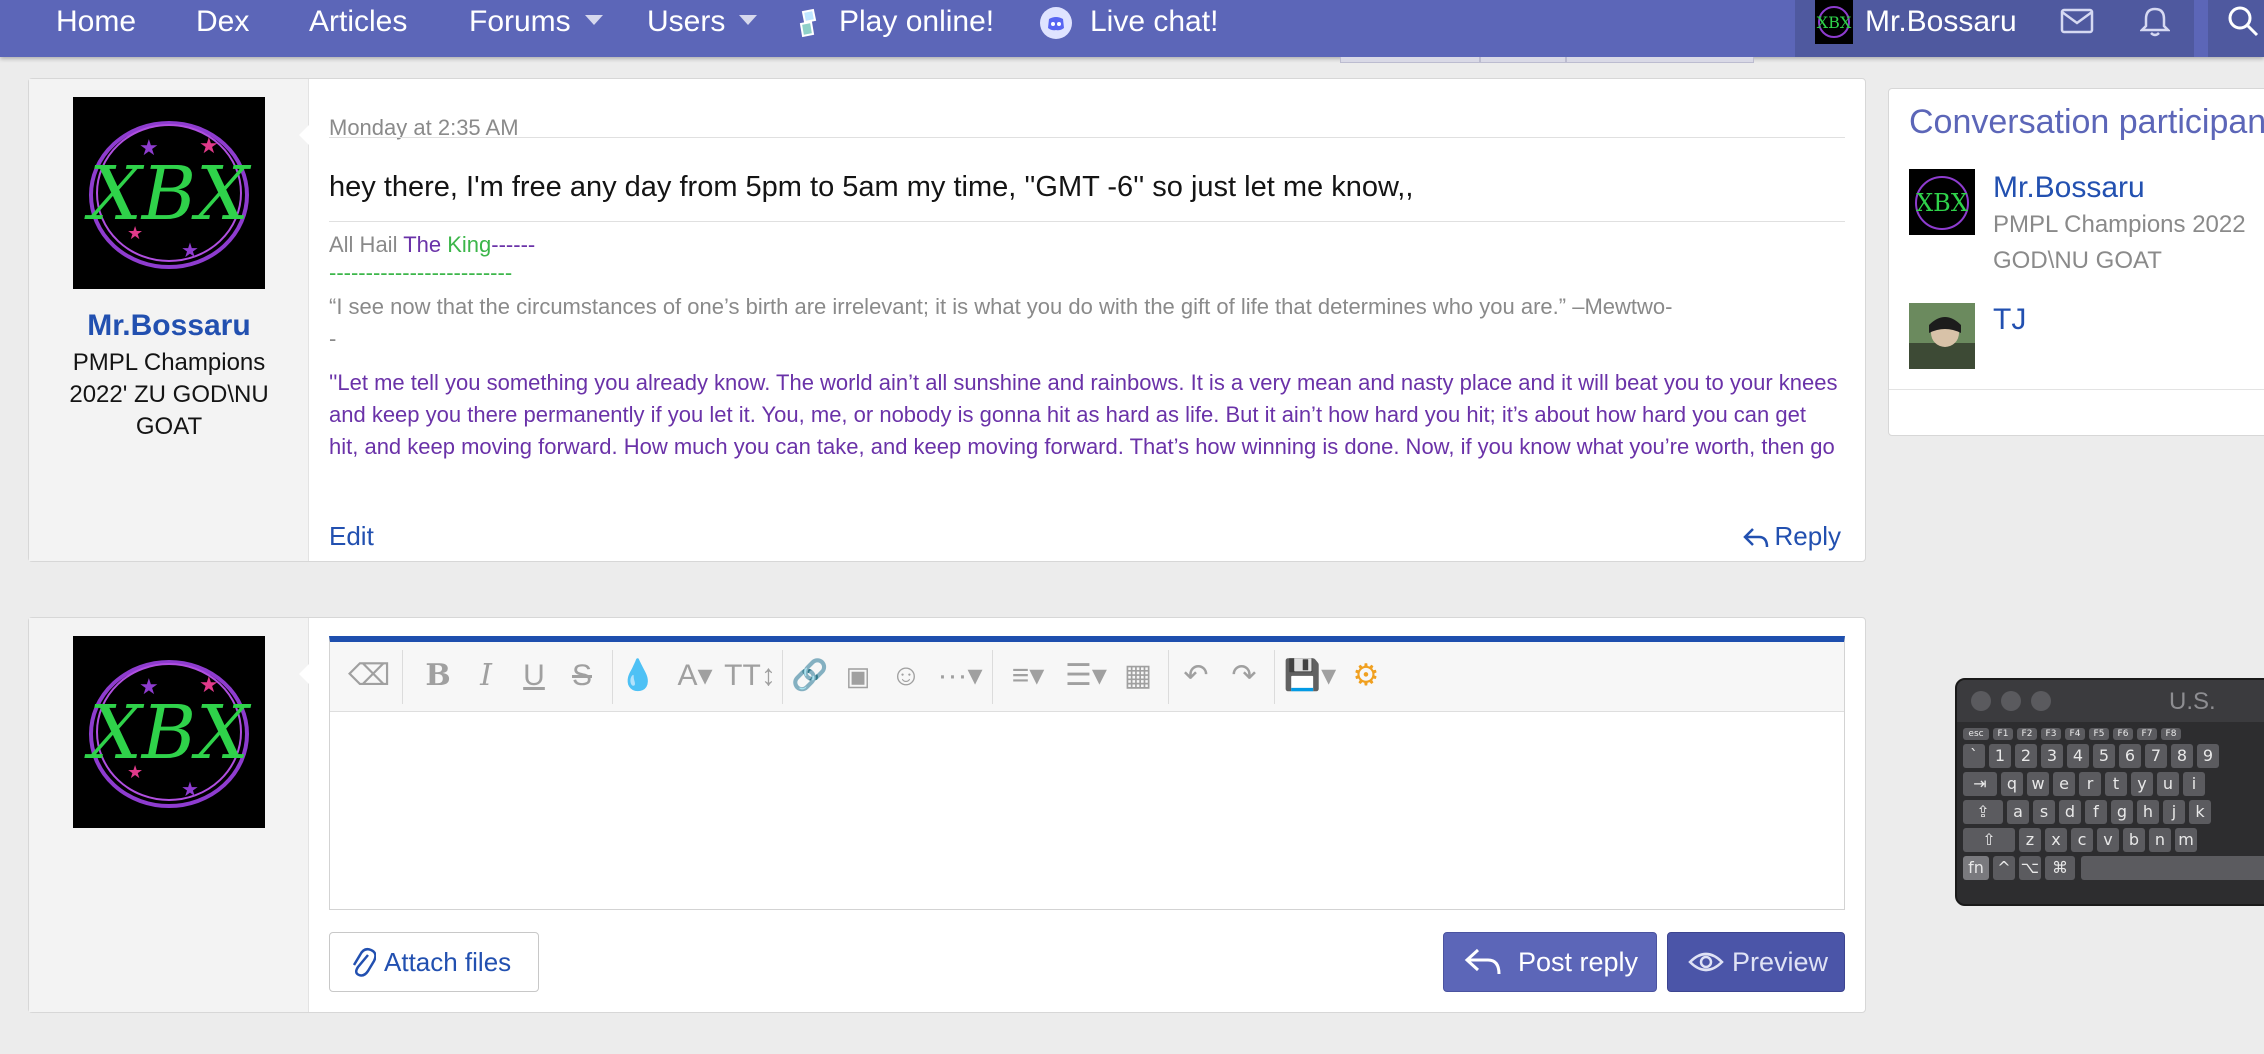 The image size is (2264, 1054). Describe the element at coordinates (2011, 701) in the screenshot. I see `minimize-button` at that location.